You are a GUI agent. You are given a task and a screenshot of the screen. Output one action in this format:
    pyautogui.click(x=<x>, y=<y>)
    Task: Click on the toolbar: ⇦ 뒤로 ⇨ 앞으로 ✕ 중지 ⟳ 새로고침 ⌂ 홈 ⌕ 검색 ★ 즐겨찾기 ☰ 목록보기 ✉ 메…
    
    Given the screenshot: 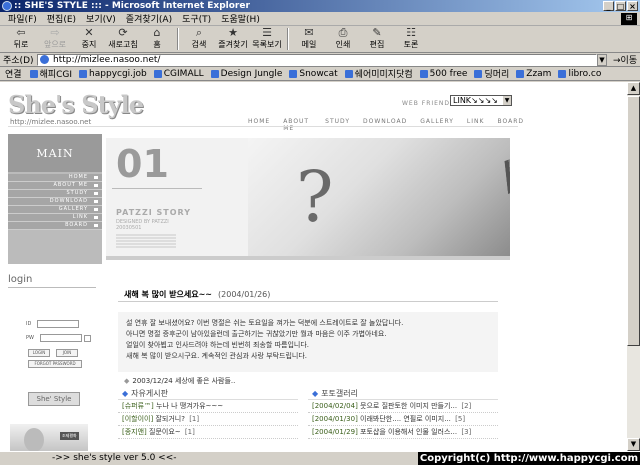 What is the action you would take?
    pyautogui.click(x=320, y=39)
    